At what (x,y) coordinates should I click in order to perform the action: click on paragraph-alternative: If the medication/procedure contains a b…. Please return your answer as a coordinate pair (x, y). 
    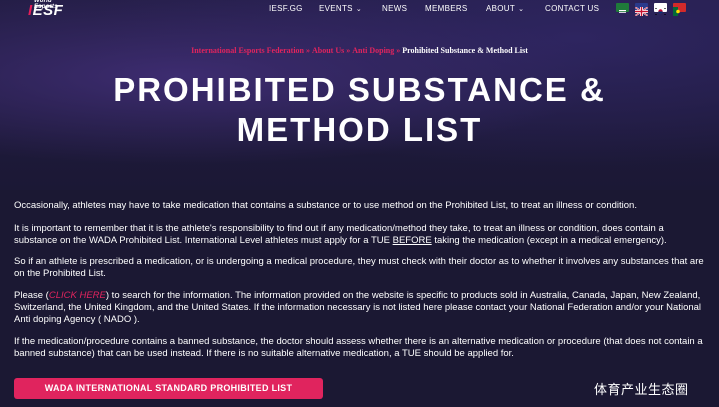
    Looking at the image, I should click on (358, 347).